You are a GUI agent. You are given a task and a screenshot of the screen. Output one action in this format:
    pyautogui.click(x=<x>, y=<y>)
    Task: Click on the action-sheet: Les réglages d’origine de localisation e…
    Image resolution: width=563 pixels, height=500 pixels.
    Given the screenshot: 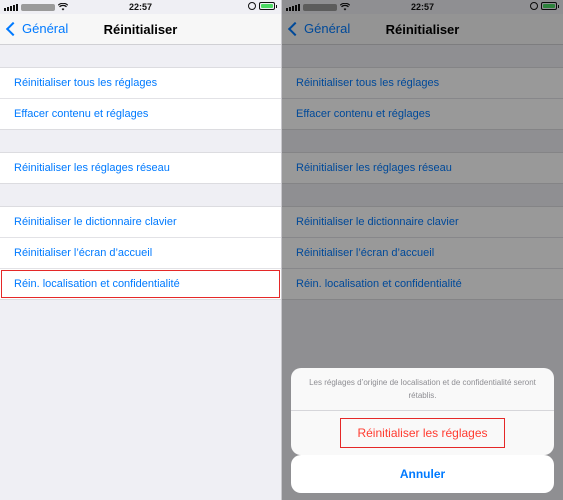 What is the action you would take?
    pyautogui.click(x=422, y=411)
    